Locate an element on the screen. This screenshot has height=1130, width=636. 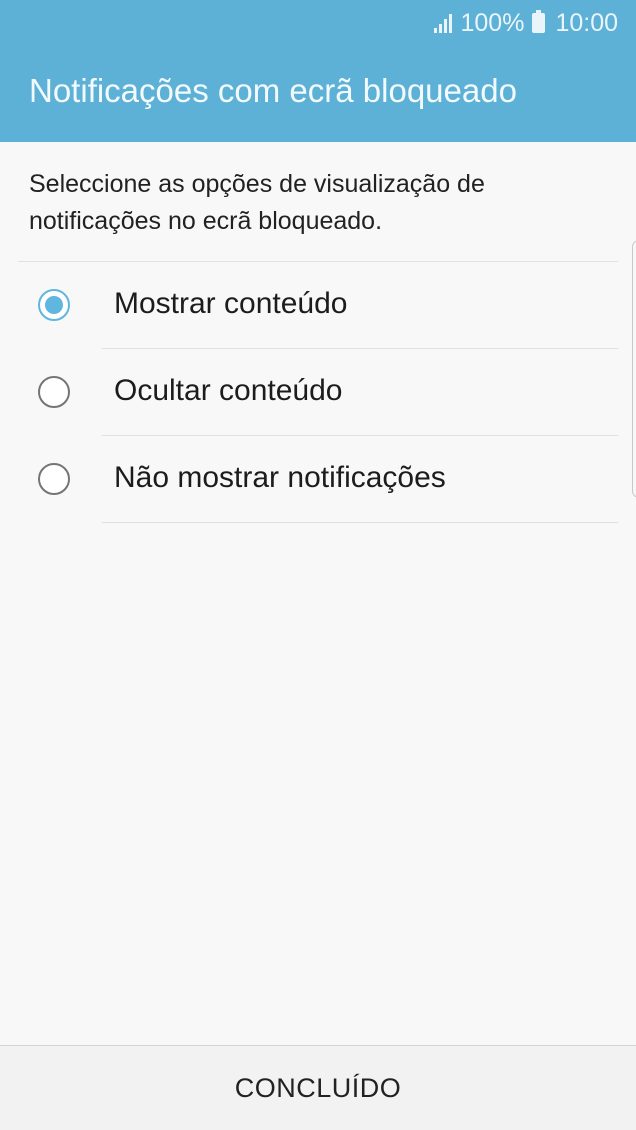
done-button: CONCLUÍDO is located at coordinates (318, 1088).